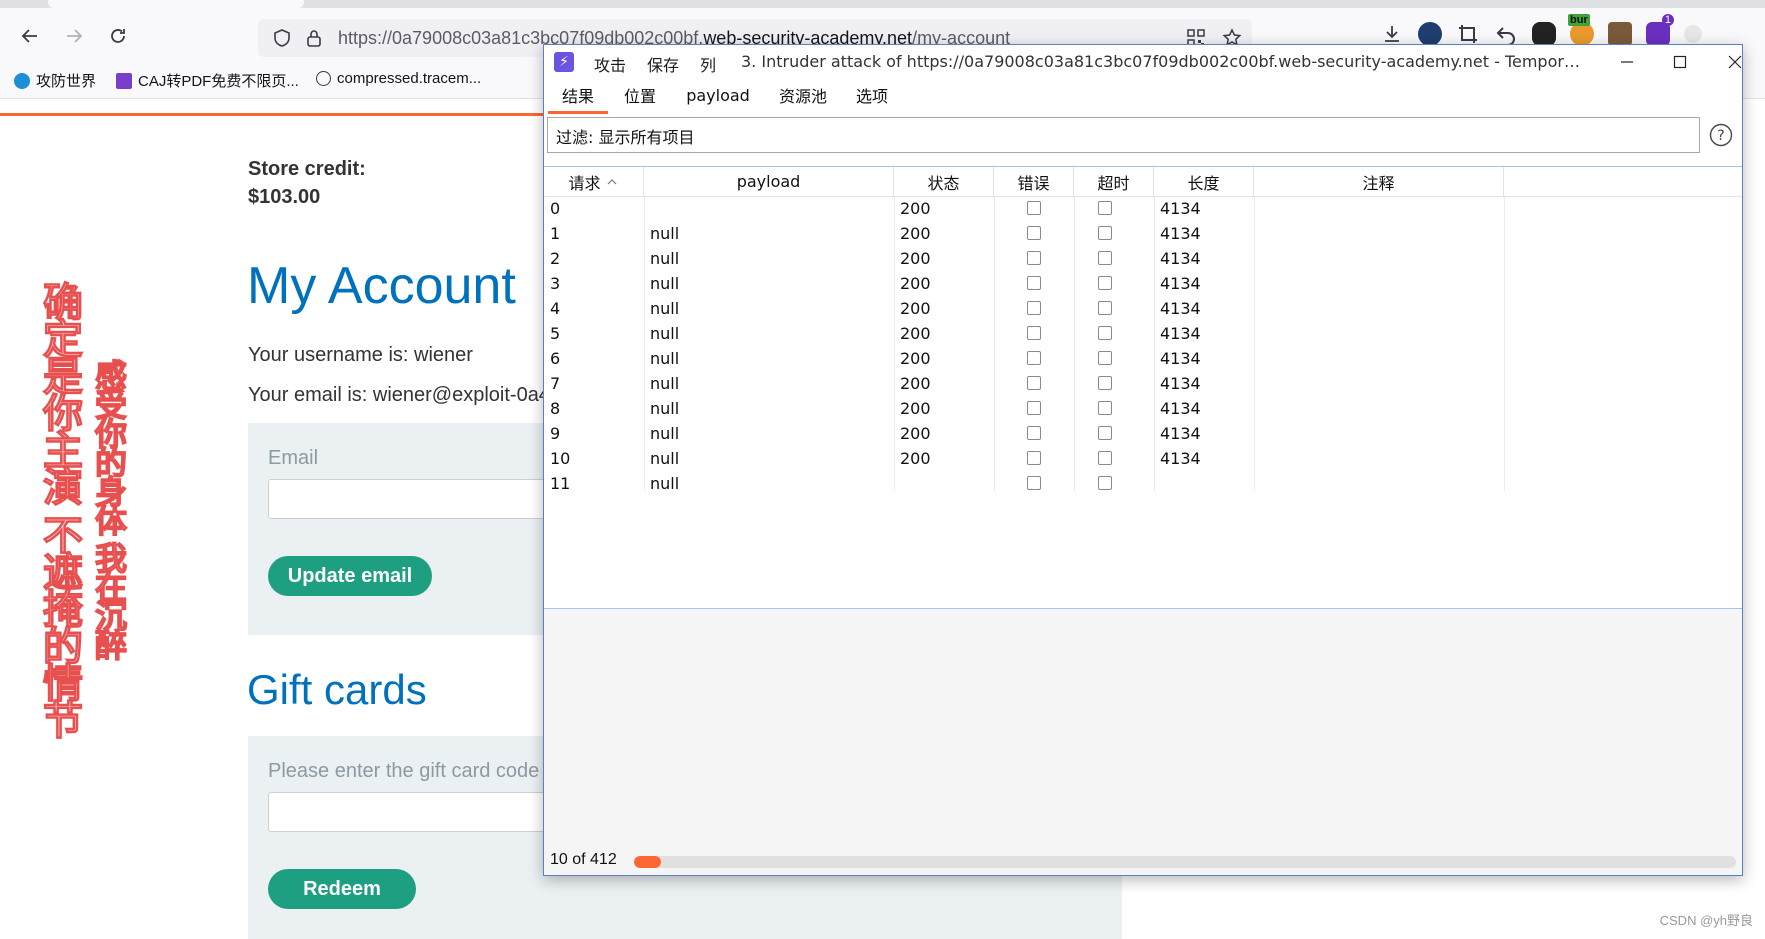 The image size is (1765, 939). I want to click on crop-icon, so click(1468, 34).